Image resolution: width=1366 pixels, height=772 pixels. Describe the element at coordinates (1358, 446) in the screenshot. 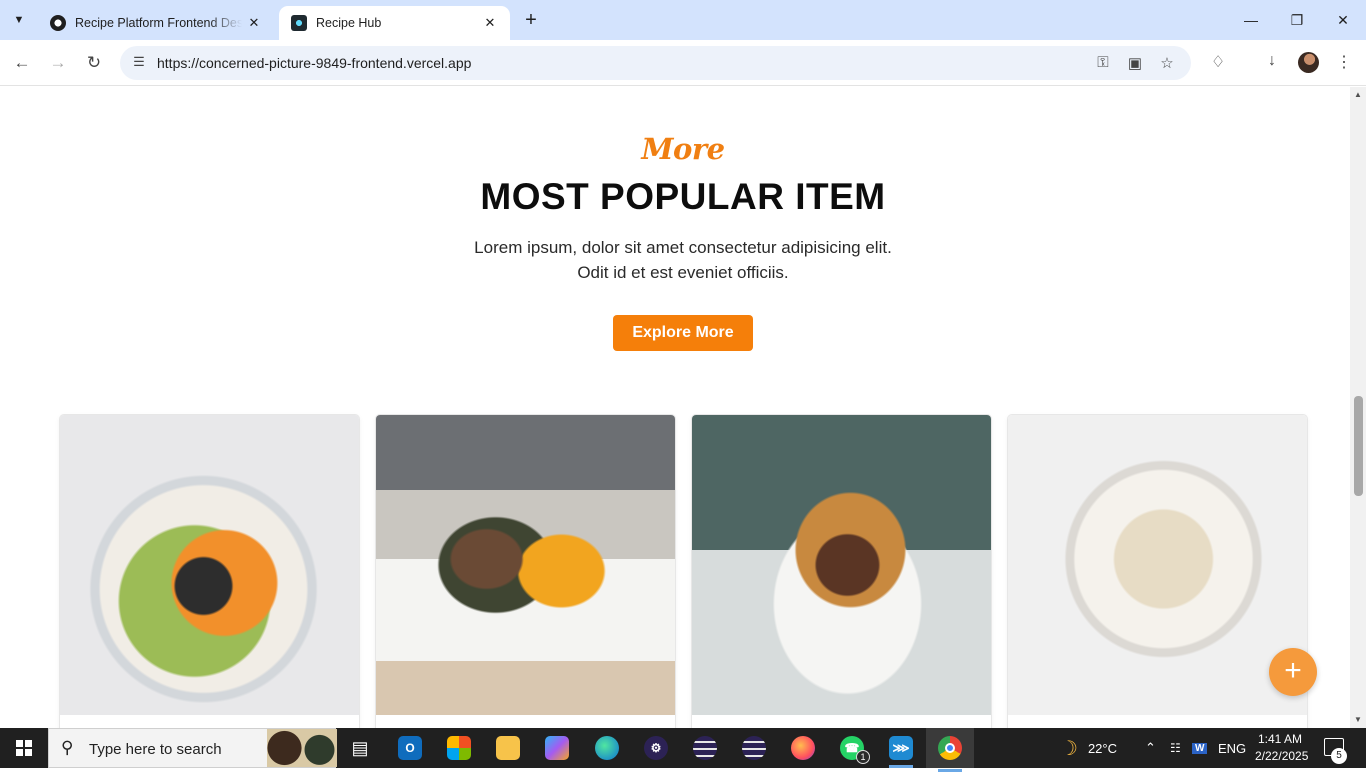

I see `scroll-thumb` at that location.